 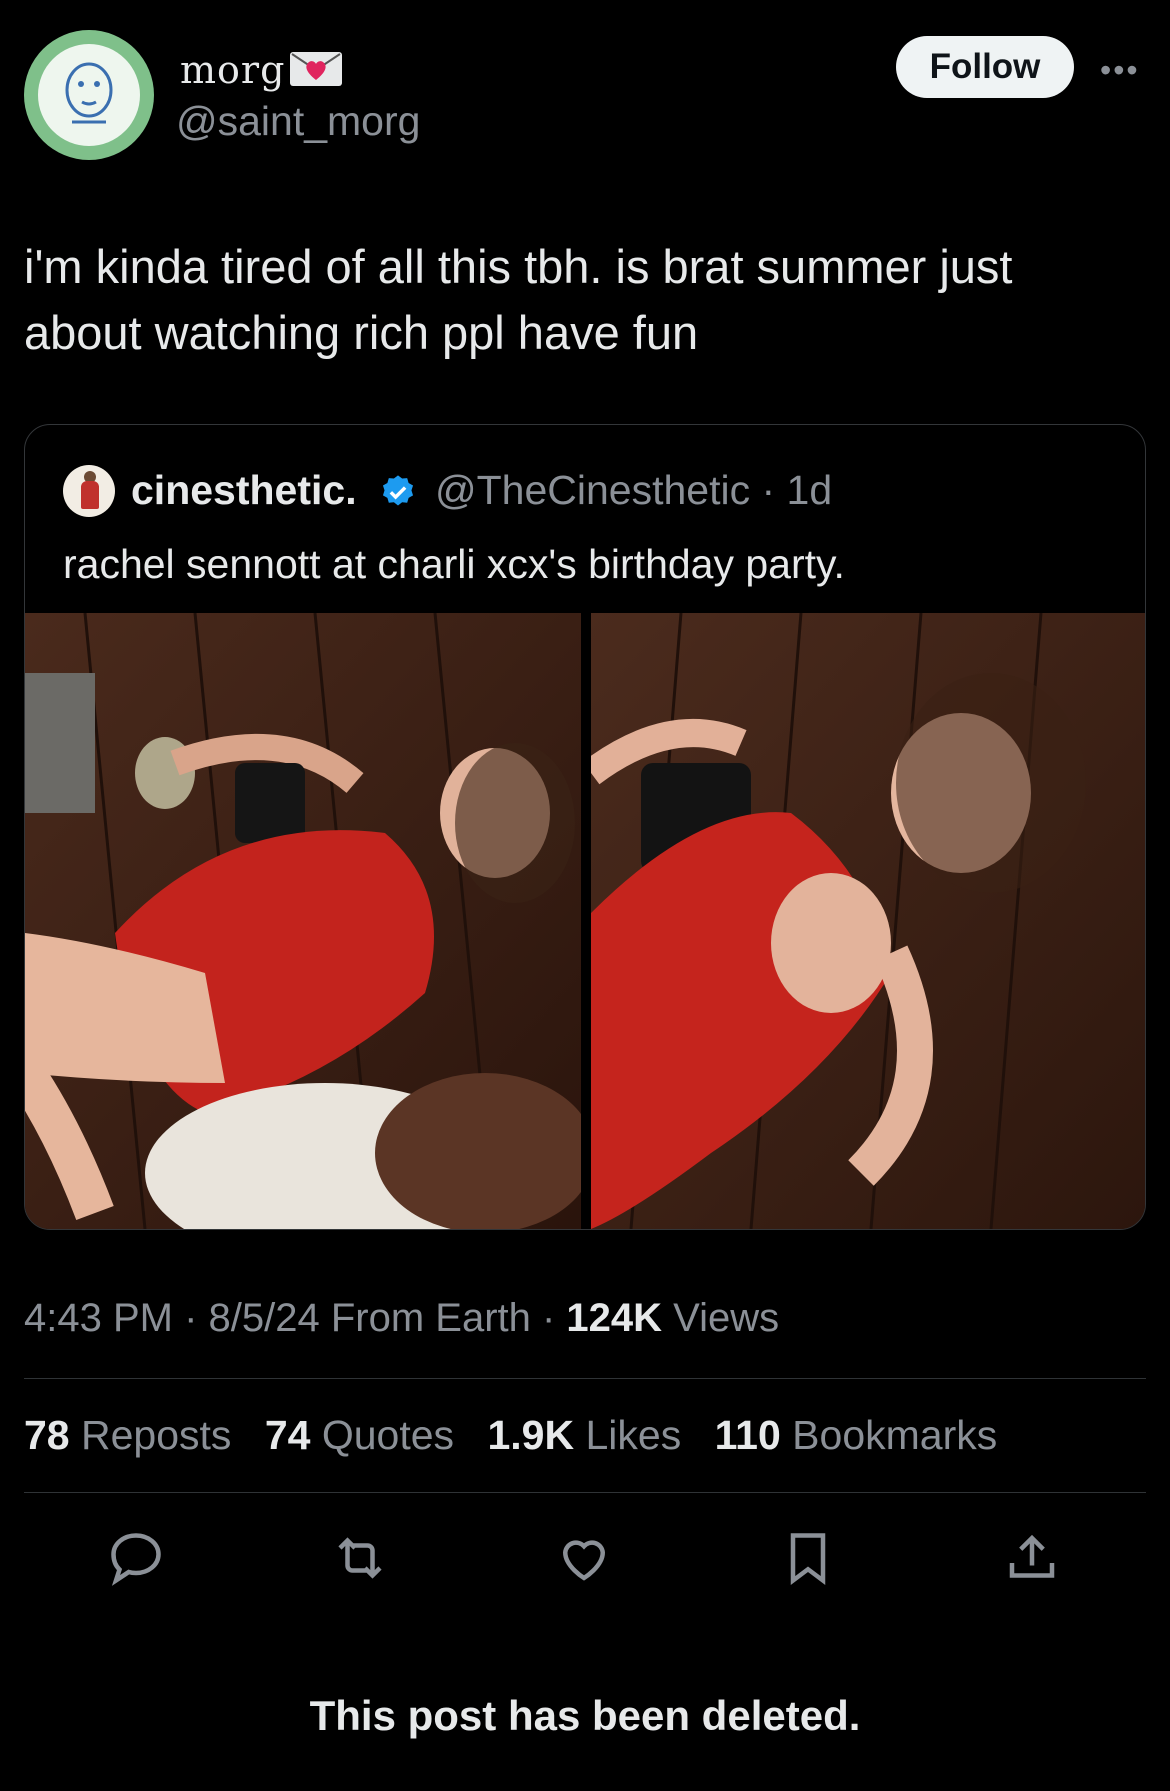 What do you see at coordinates (808, 1558) in the screenshot?
I see `bookmark-icon` at bounding box center [808, 1558].